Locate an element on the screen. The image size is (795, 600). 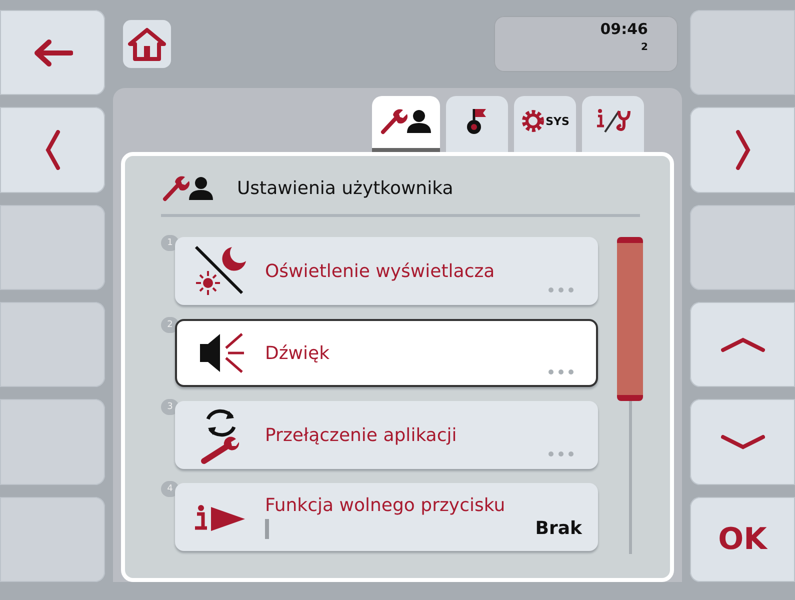
chevron-up-icon is located at coordinates (742, 344).